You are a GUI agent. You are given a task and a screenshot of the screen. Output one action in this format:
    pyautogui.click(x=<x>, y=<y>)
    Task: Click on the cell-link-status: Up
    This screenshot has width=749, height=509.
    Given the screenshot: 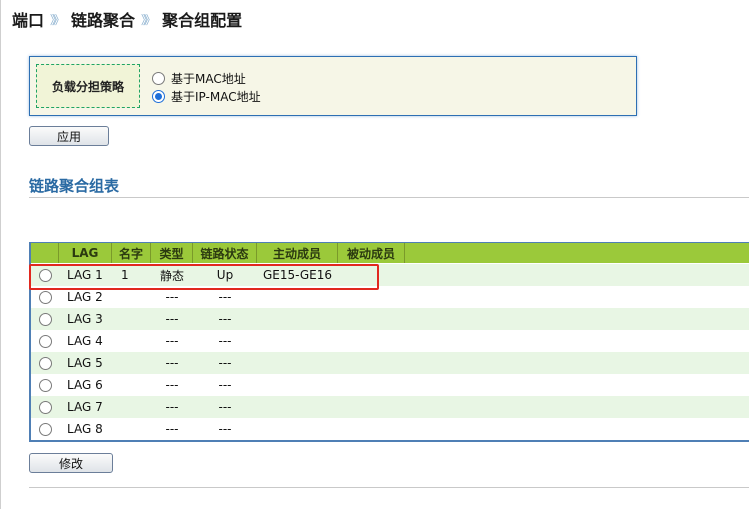 What is the action you would take?
    pyautogui.click(x=225, y=275)
    